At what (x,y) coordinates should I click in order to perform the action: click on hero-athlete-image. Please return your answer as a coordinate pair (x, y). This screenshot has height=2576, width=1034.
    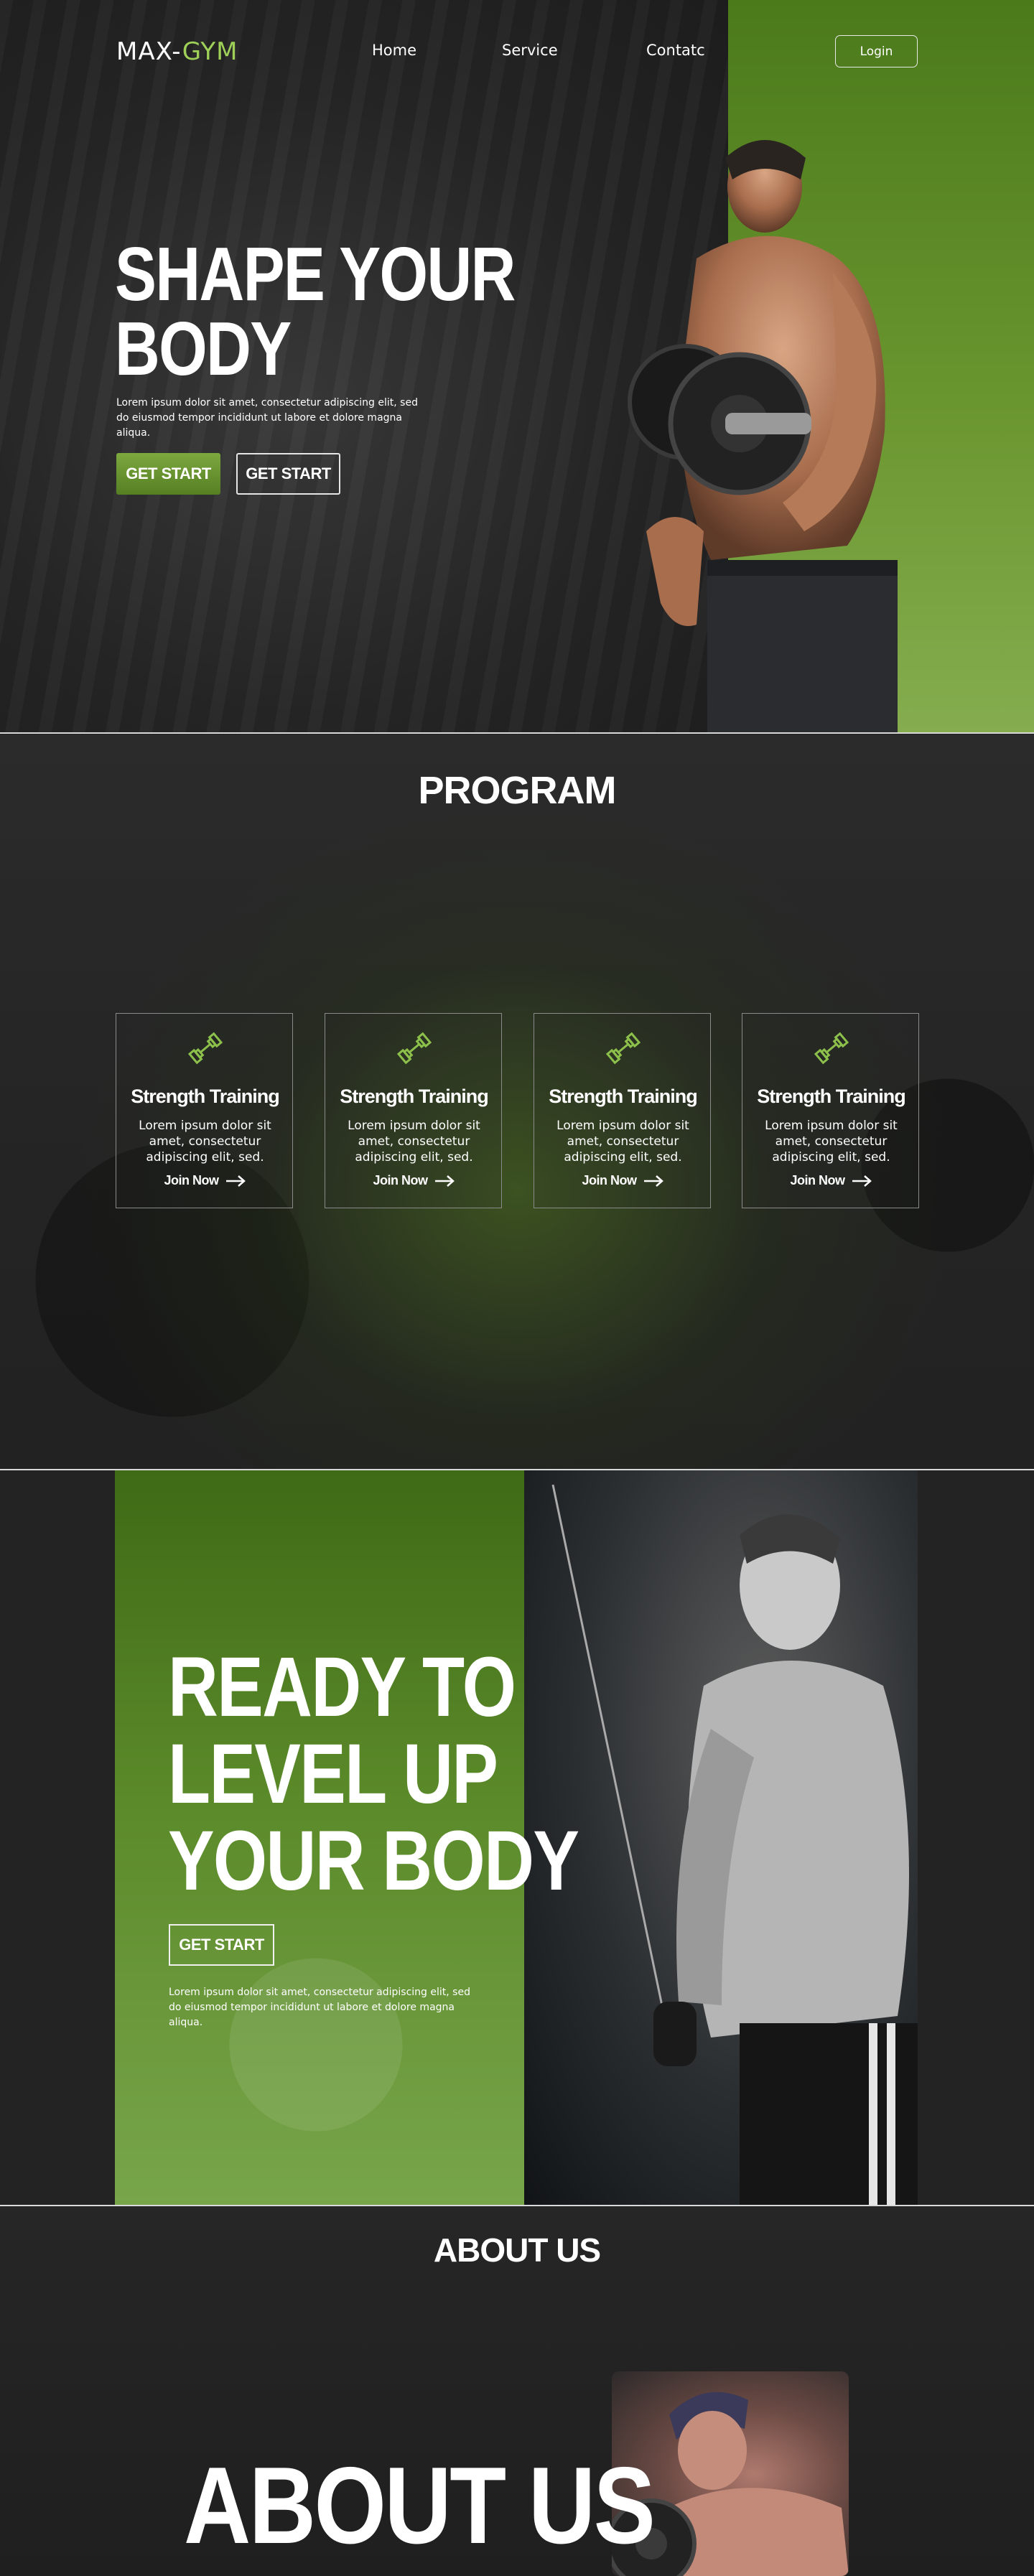
    Looking at the image, I should click on (763, 436).